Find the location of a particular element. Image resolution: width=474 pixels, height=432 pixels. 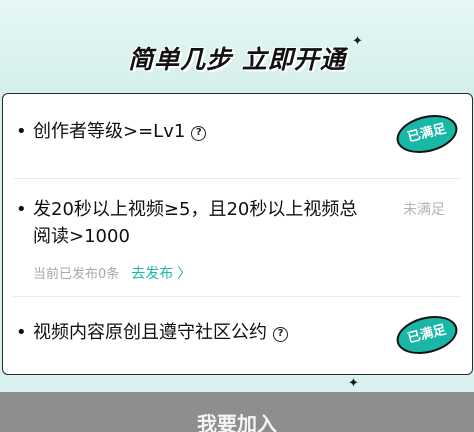

requirement-text: 视频内容原创且遵守社区公约? is located at coordinates (160, 332).